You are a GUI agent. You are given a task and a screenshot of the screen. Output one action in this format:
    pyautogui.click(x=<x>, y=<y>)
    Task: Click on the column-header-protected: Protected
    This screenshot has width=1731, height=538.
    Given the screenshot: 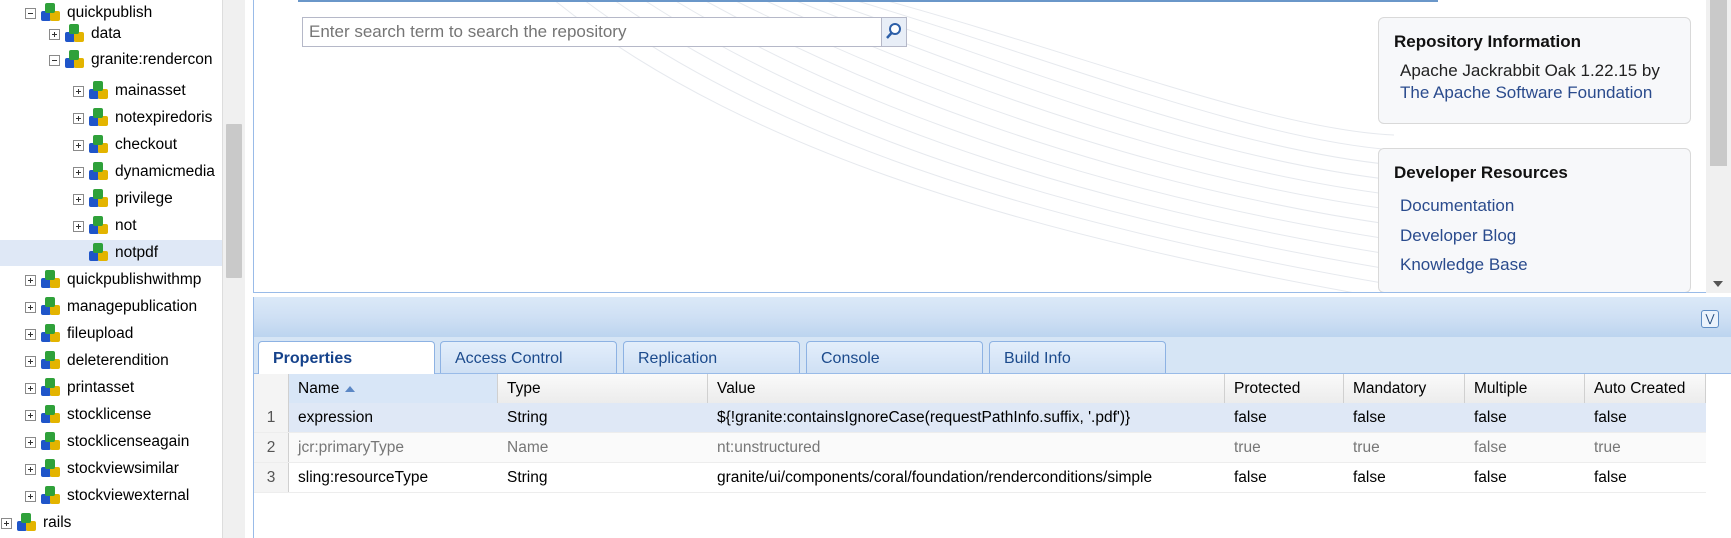 What is the action you would take?
    pyautogui.click(x=1284, y=388)
    